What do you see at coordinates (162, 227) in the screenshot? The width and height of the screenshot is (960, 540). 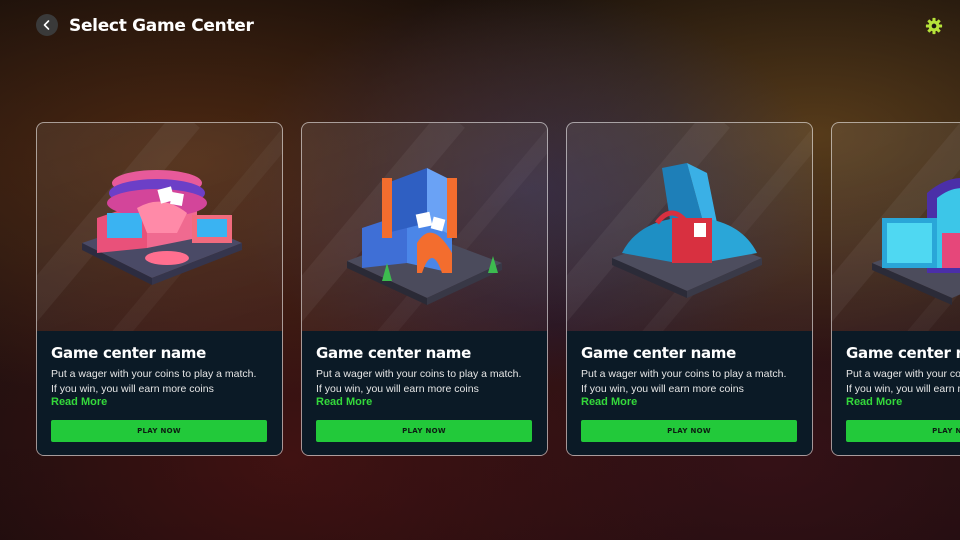 I see `pink-casino-building-image` at bounding box center [162, 227].